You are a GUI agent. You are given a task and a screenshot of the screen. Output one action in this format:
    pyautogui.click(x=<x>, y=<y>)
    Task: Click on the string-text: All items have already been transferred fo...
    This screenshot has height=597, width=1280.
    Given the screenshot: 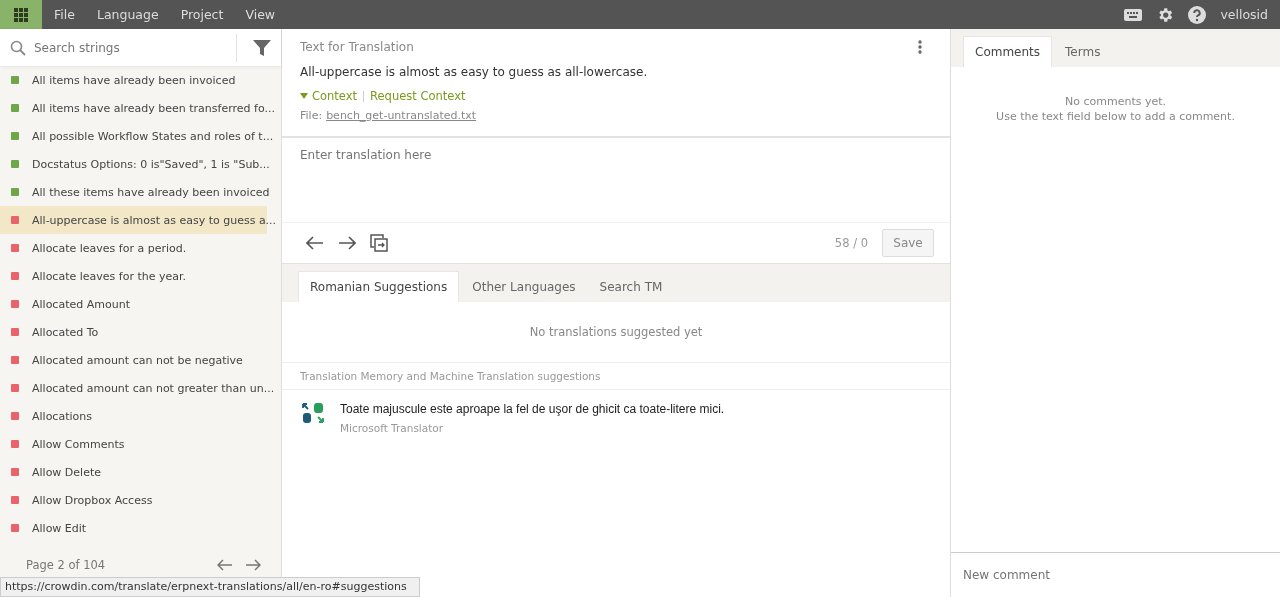 What is the action you would take?
    pyautogui.click(x=153, y=108)
    